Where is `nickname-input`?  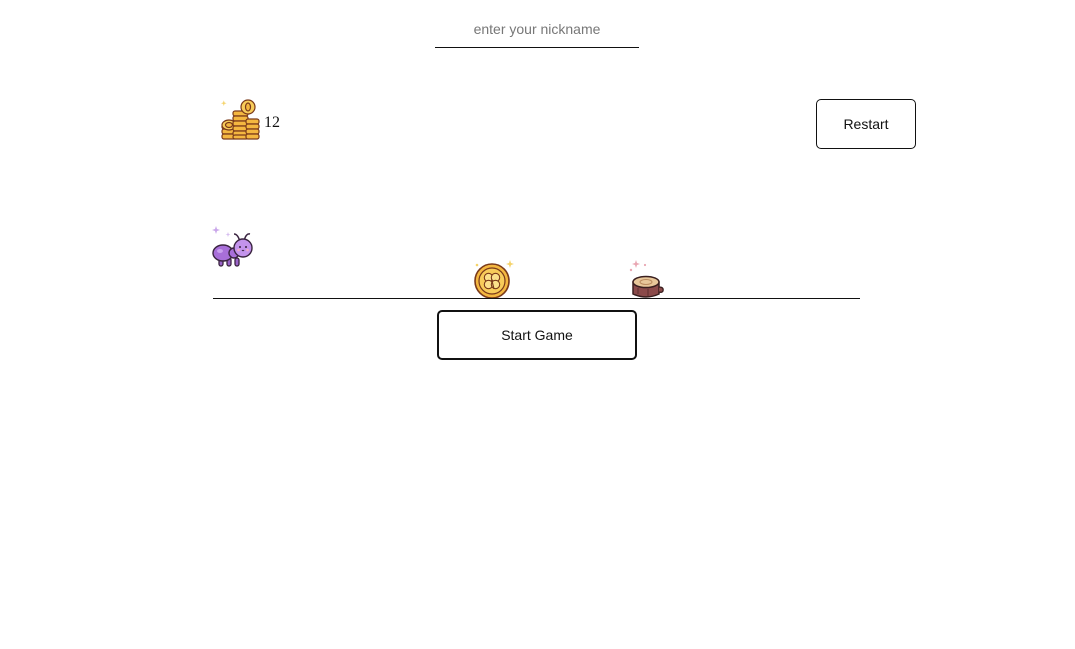
nickname-input is located at coordinates (537, 29).